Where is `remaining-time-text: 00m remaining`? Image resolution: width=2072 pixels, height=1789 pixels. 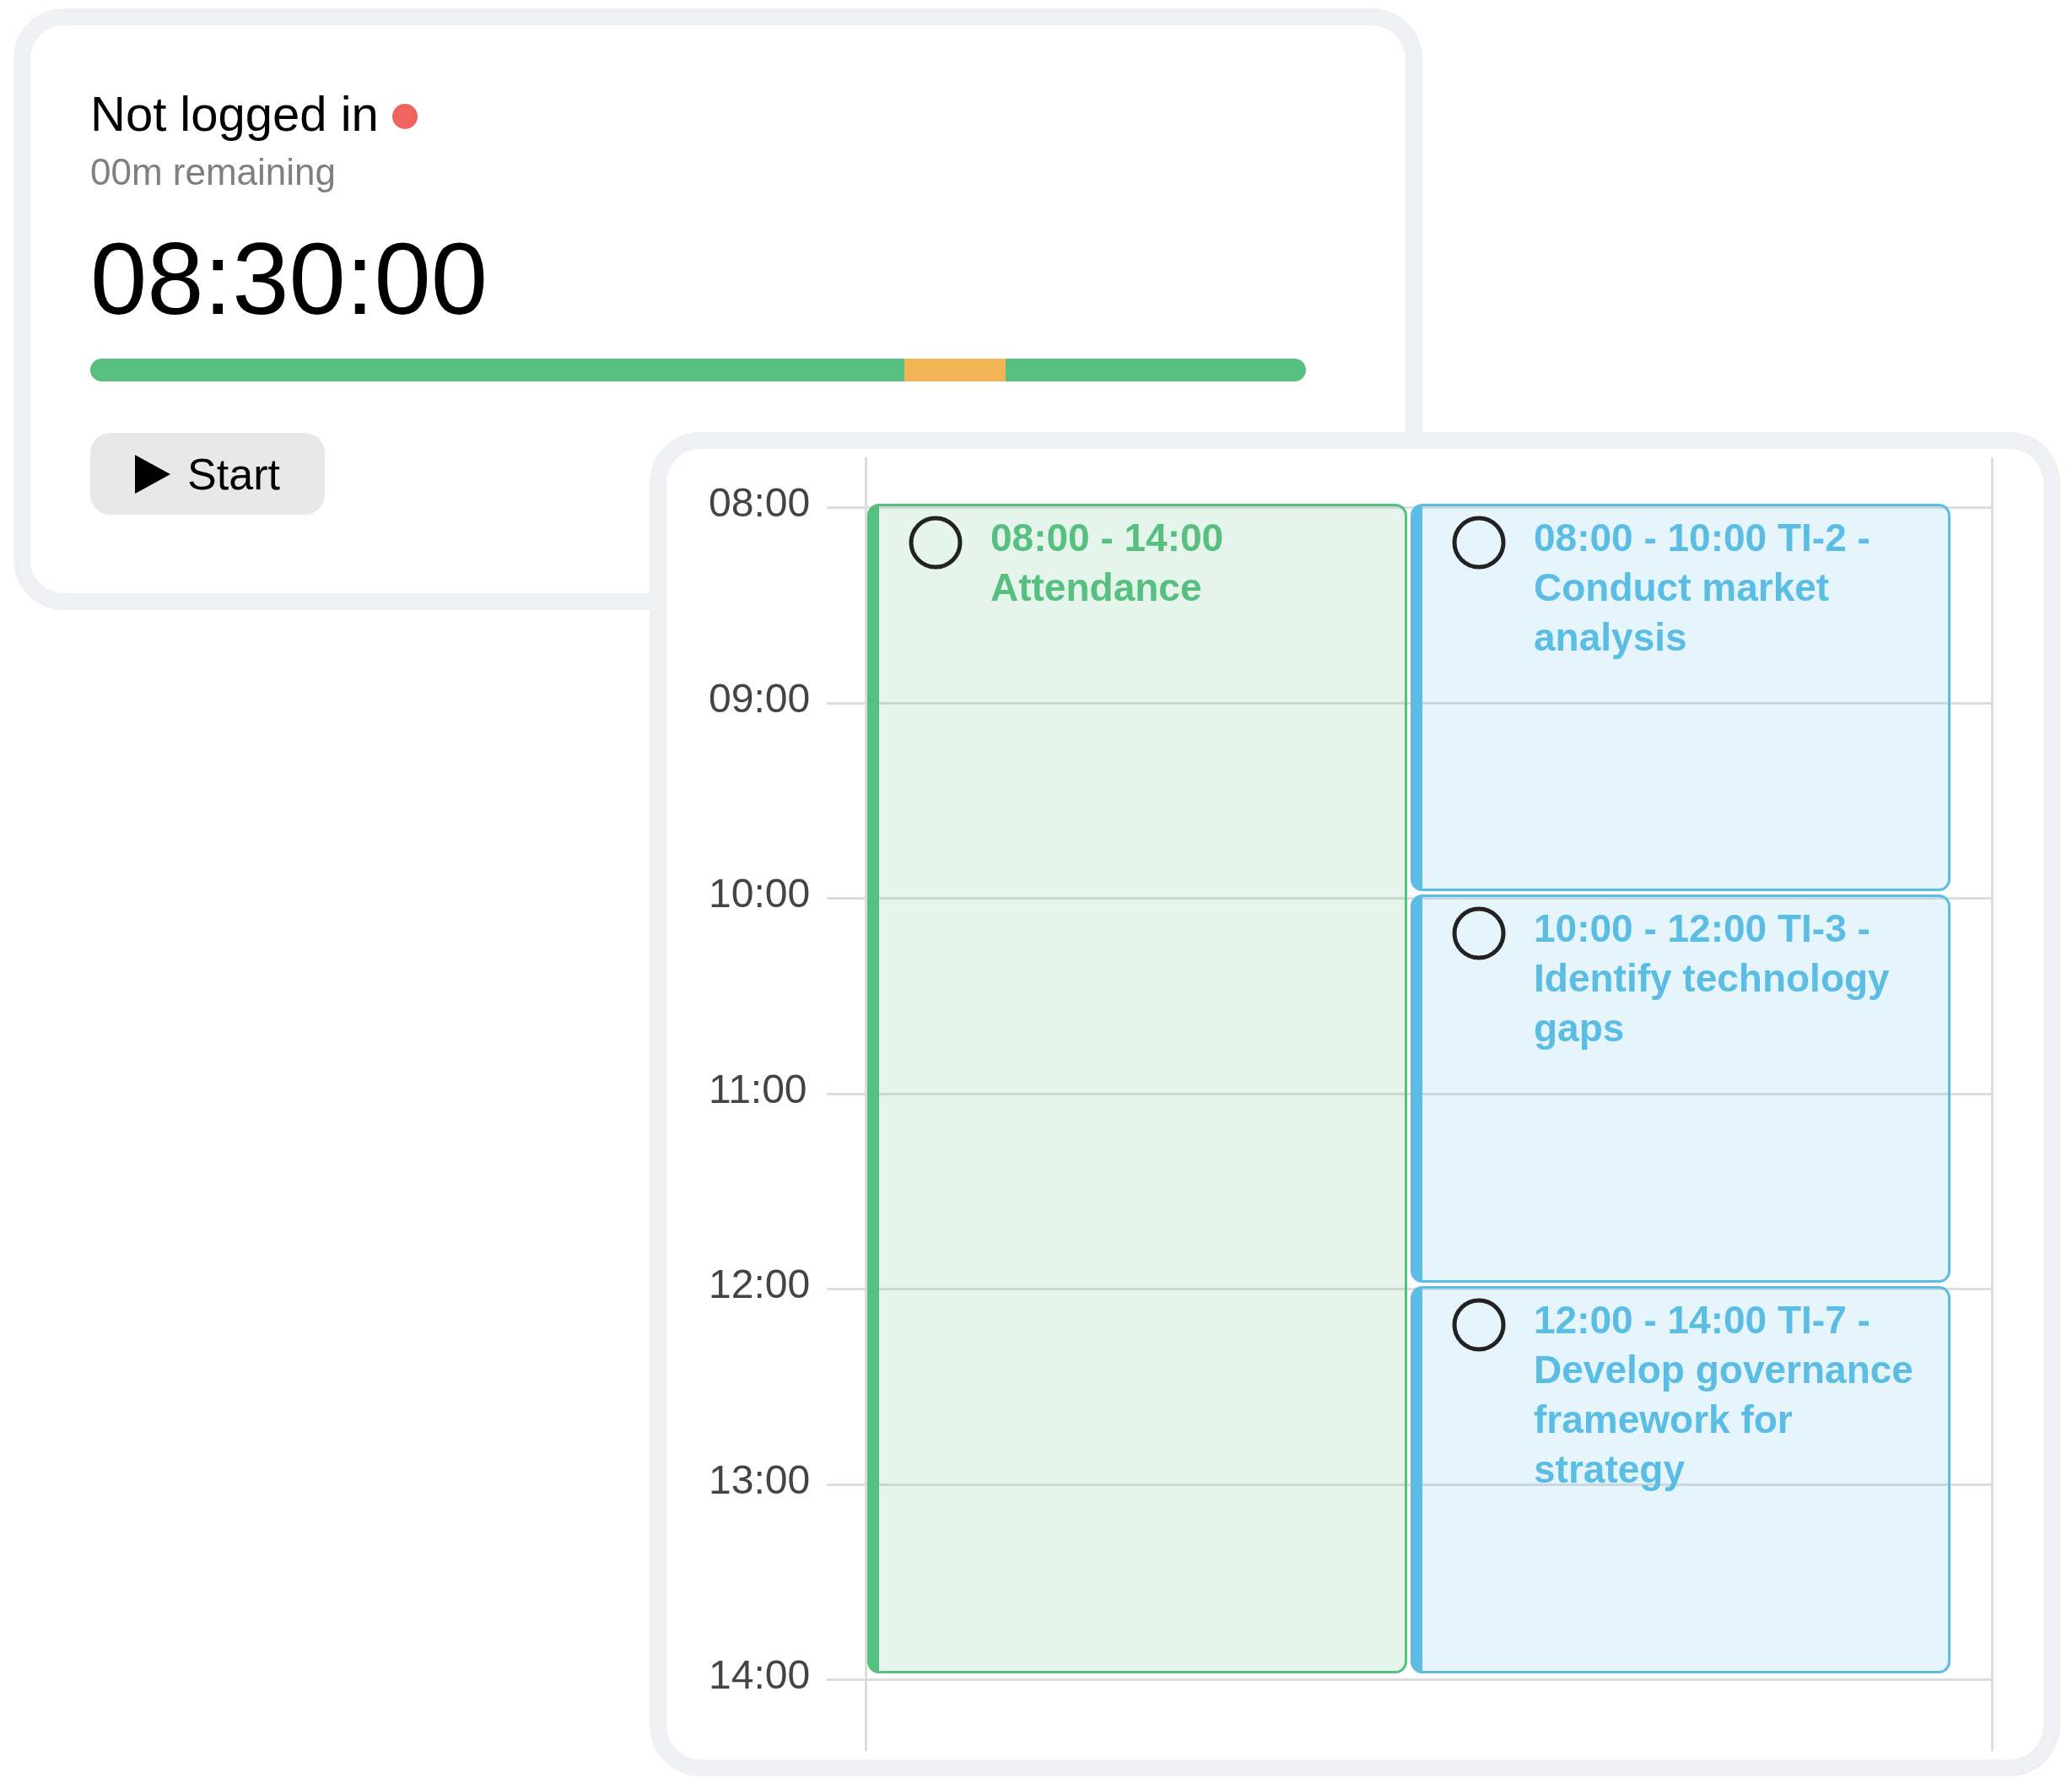 remaining-time-text: 00m remaining is located at coordinates (214, 172).